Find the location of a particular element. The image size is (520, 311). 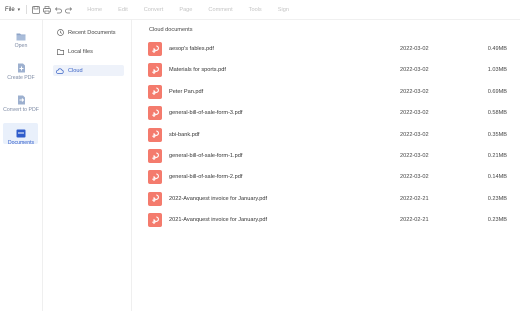

file-size: 0.58MB is located at coordinates (497, 113).